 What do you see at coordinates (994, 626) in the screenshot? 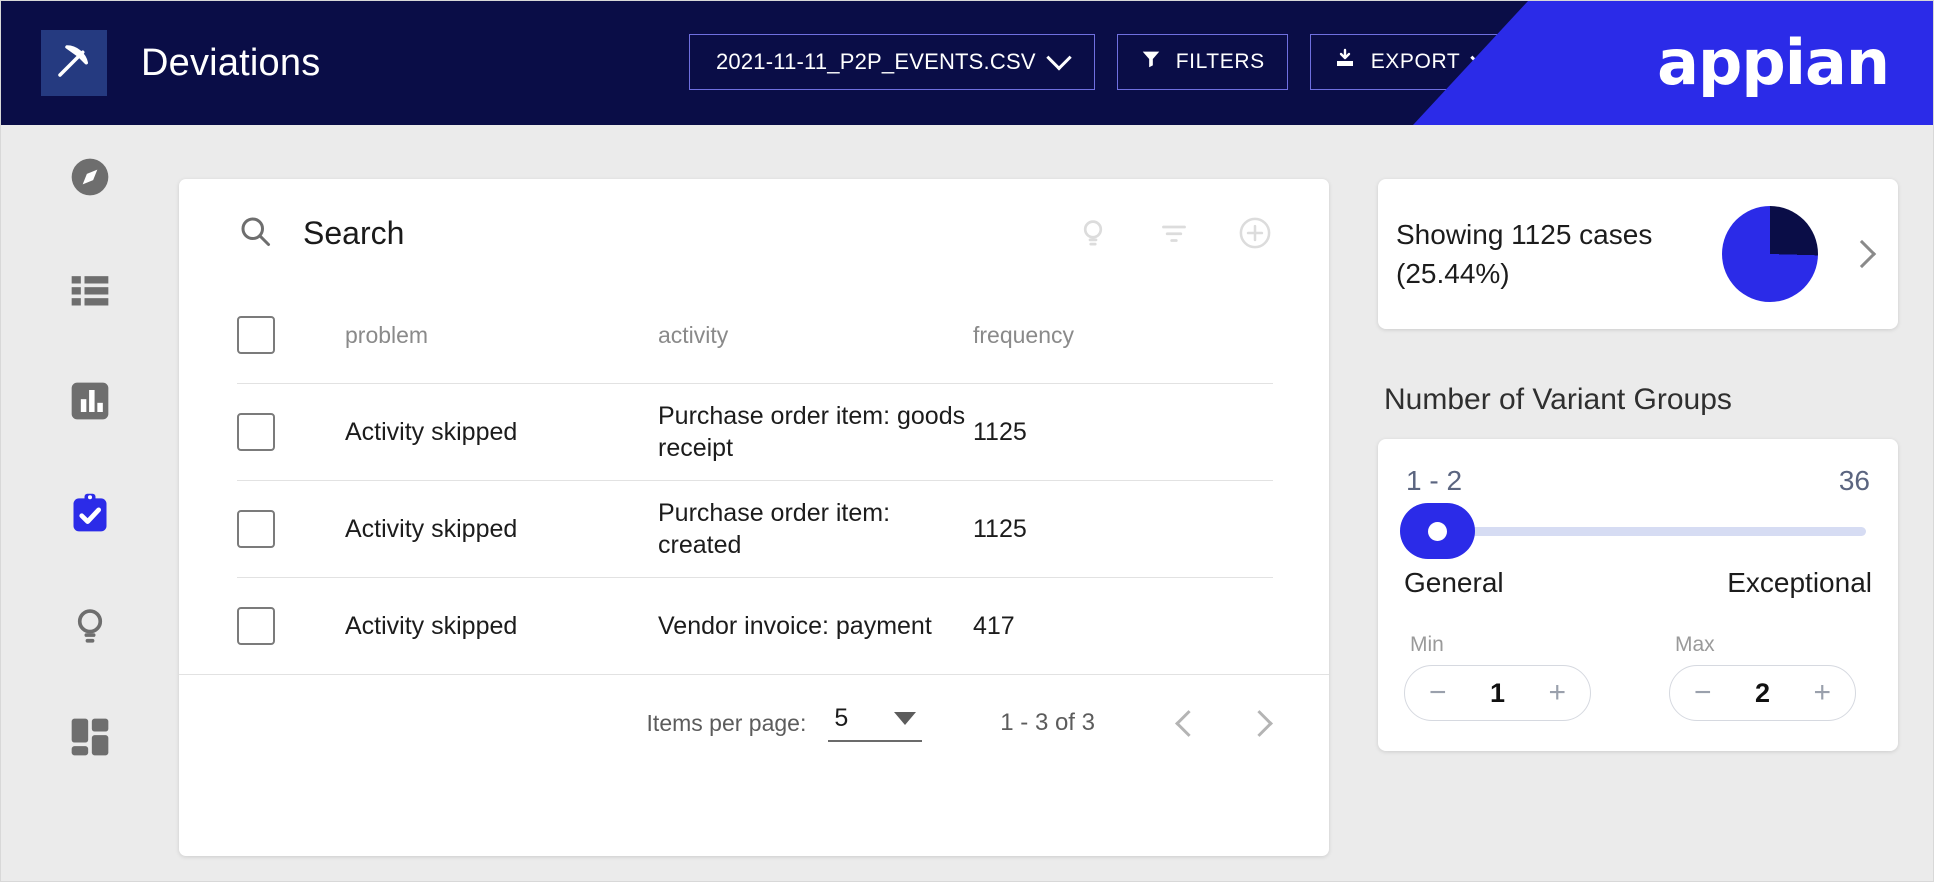
I see `cell-frequency: 417` at bounding box center [994, 626].